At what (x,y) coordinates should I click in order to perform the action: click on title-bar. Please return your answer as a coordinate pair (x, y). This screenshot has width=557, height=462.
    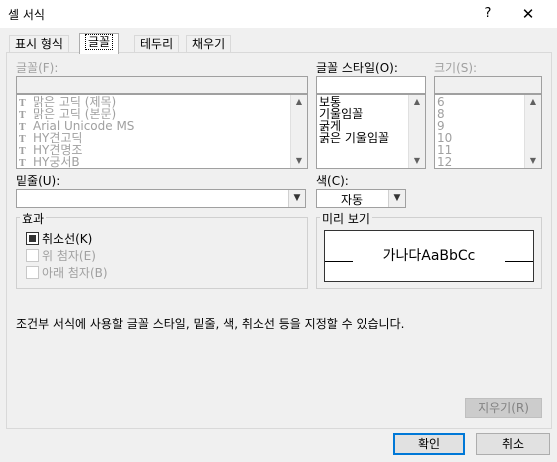
    Looking at the image, I should click on (278, 14).